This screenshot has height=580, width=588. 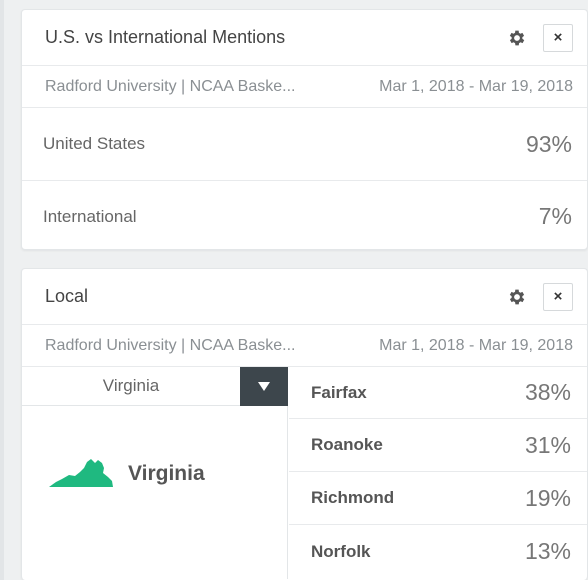 I want to click on dropdown-toggle-button, so click(x=264, y=386).